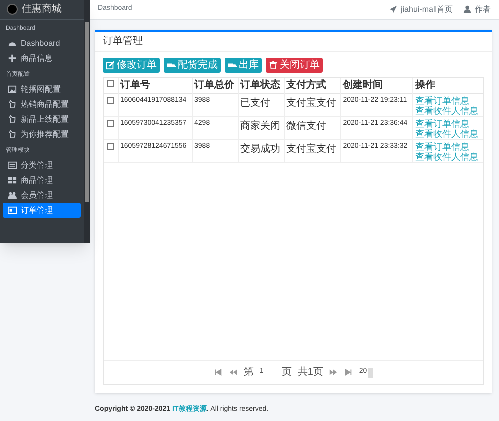  Describe the element at coordinates (425, 85) in the screenshot. I see `column-header: 操作` at that location.